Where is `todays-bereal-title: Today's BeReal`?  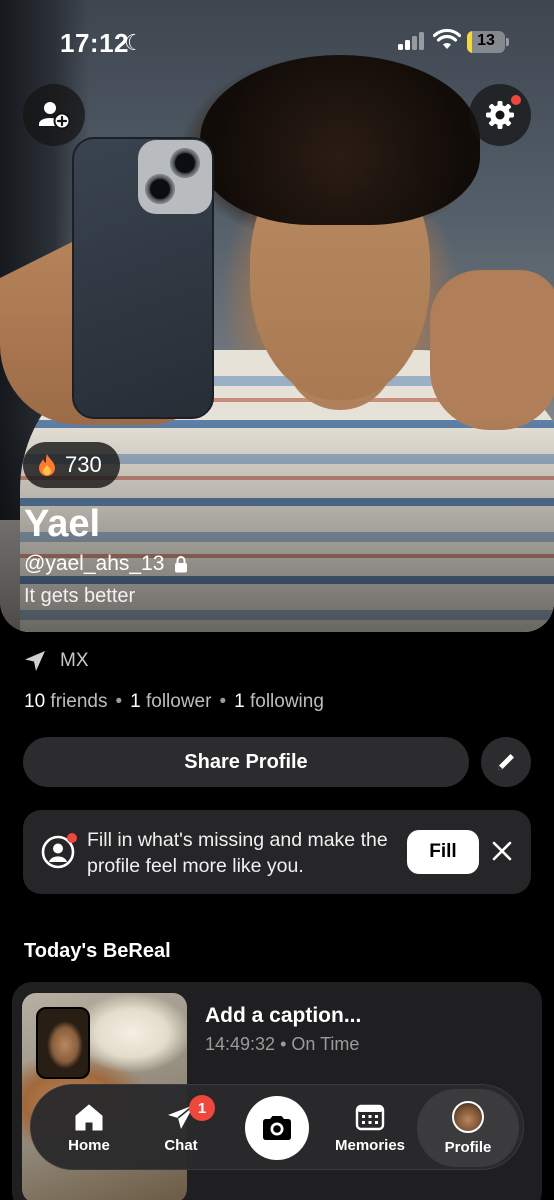
todays-bereal-title: Today's BeReal is located at coordinates (97, 951).